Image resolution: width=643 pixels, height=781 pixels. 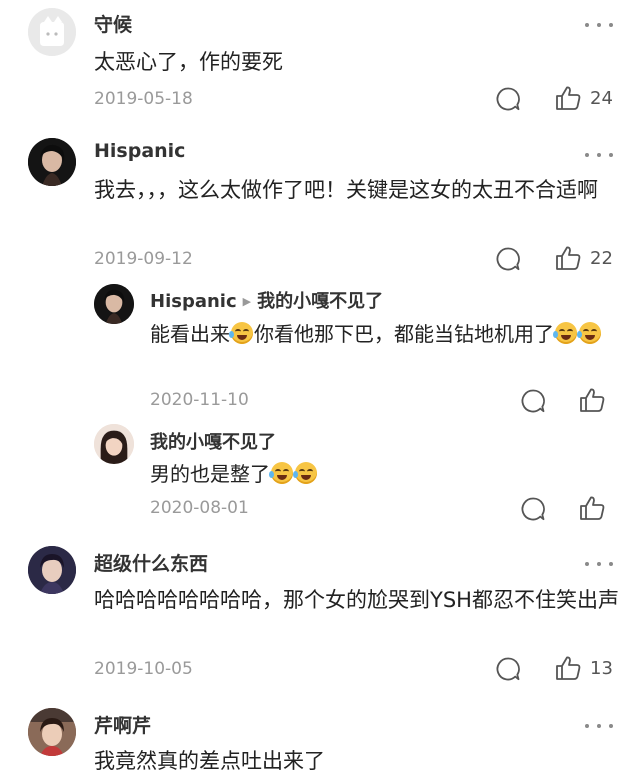 What do you see at coordinates (601, 98) in the screenshot?
I see `like-count: 24` at bounding box center [601, 98].